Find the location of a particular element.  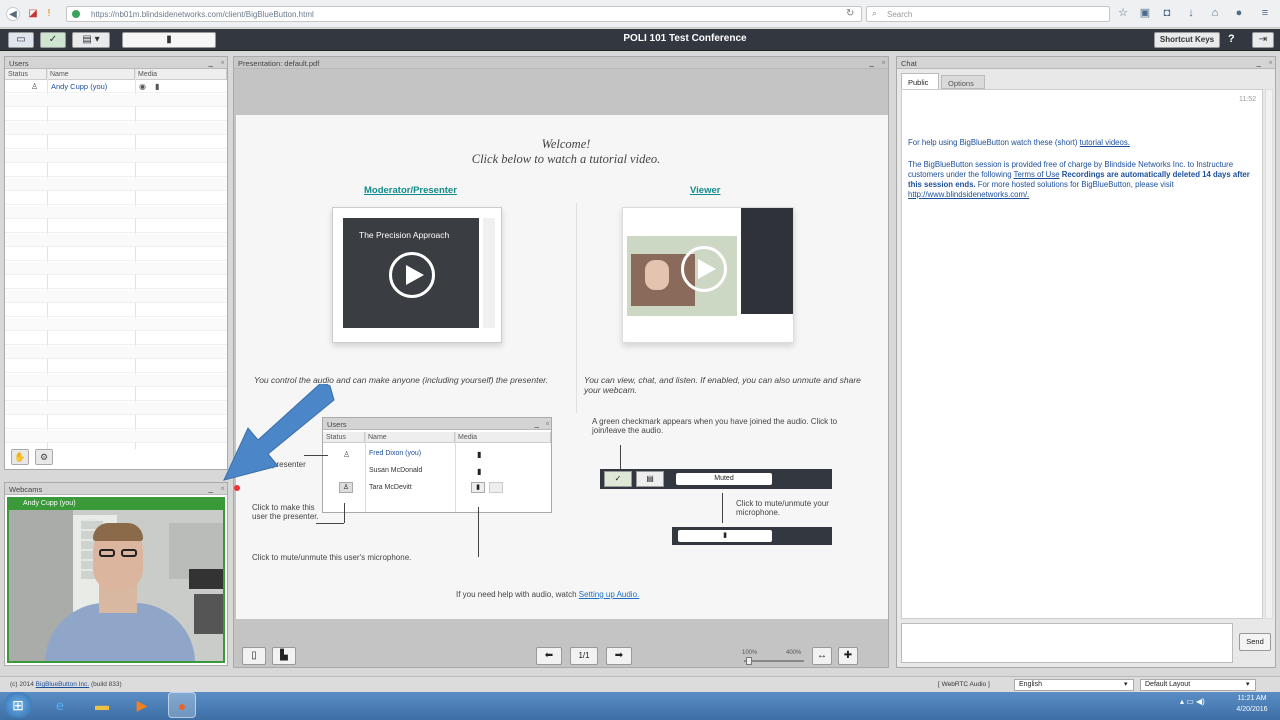

back-icon: ◀ is located at coordinates (13, 14).